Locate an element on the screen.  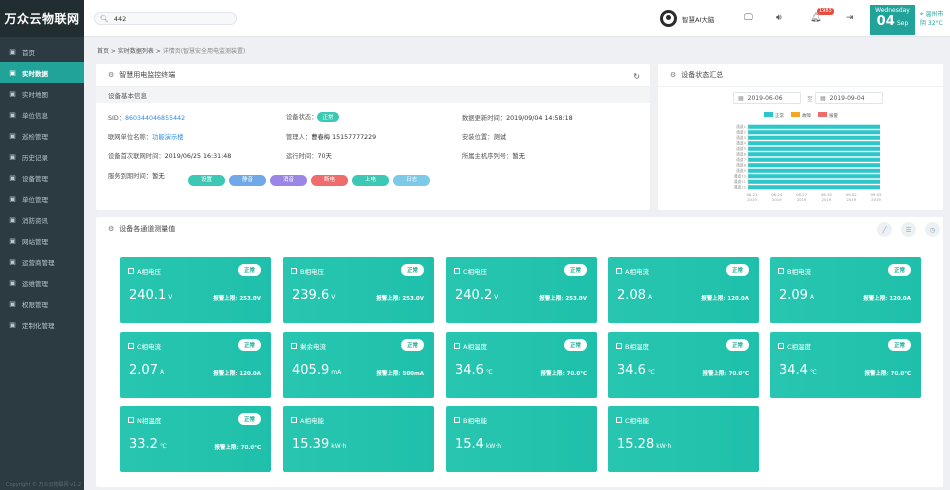
breadcrumb-list: 实时数据列表 is located at coordinates (136, 51).